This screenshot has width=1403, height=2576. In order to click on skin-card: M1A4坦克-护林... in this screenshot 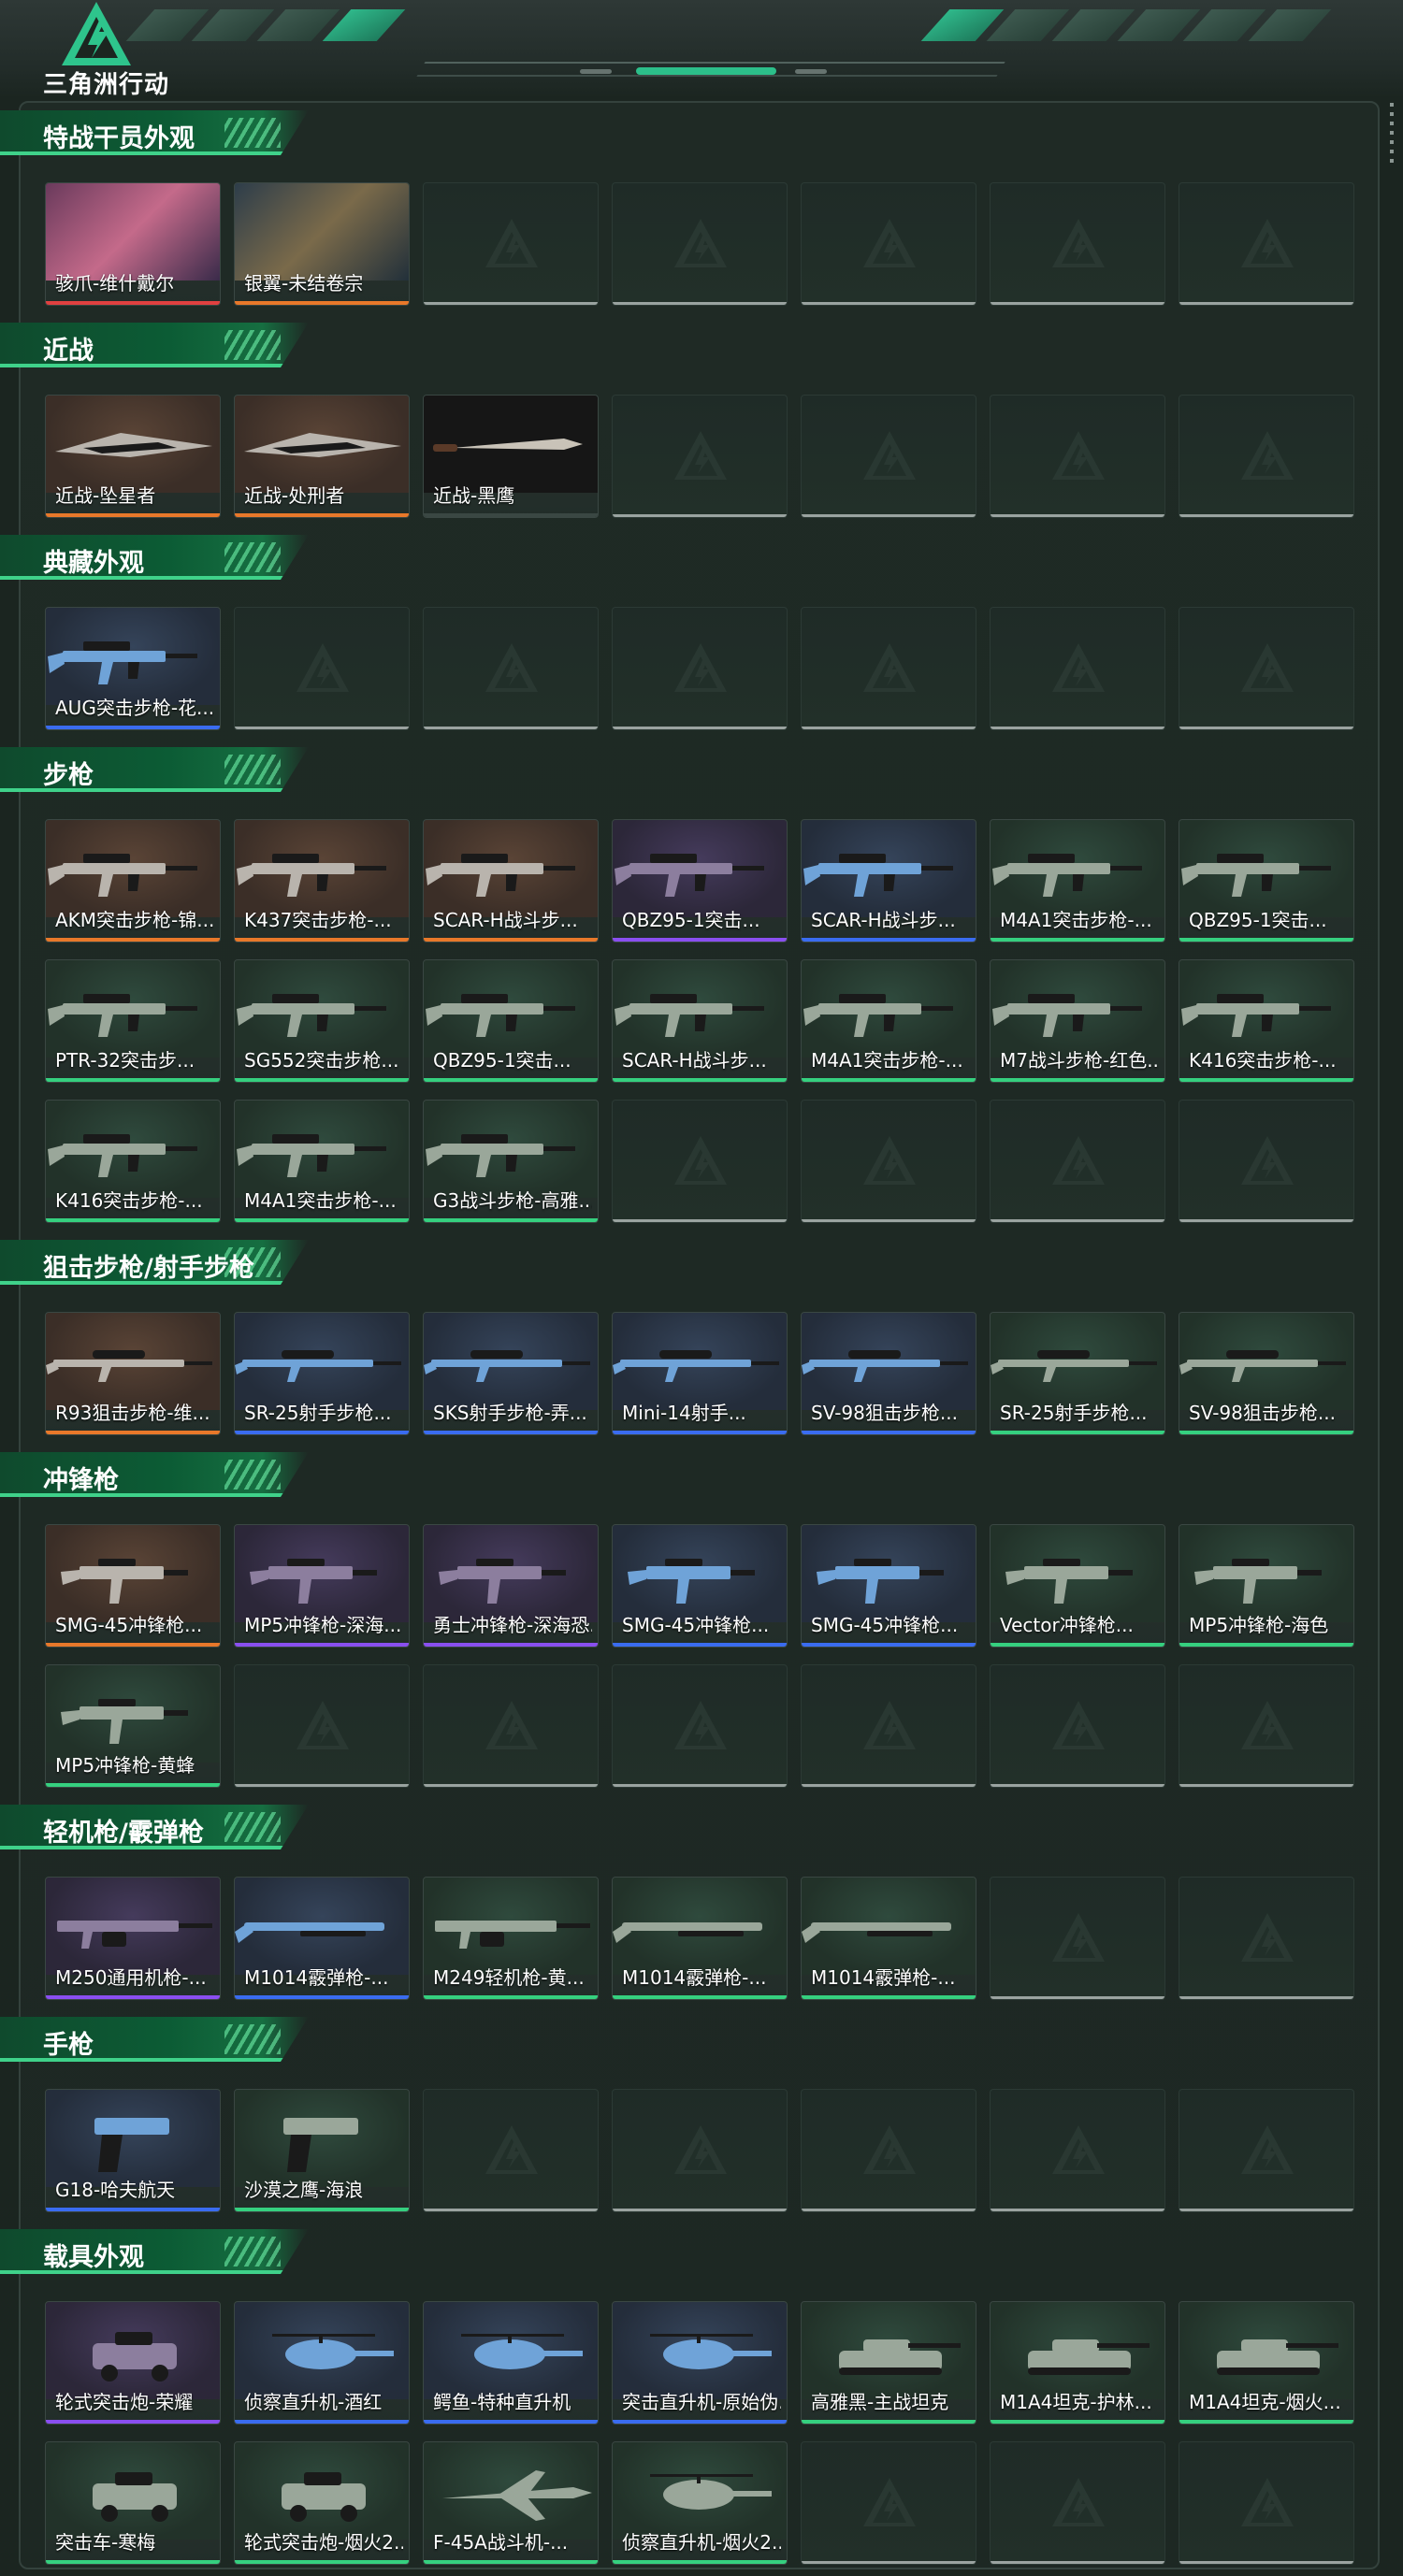, I will do `click(1077, 2363)`.